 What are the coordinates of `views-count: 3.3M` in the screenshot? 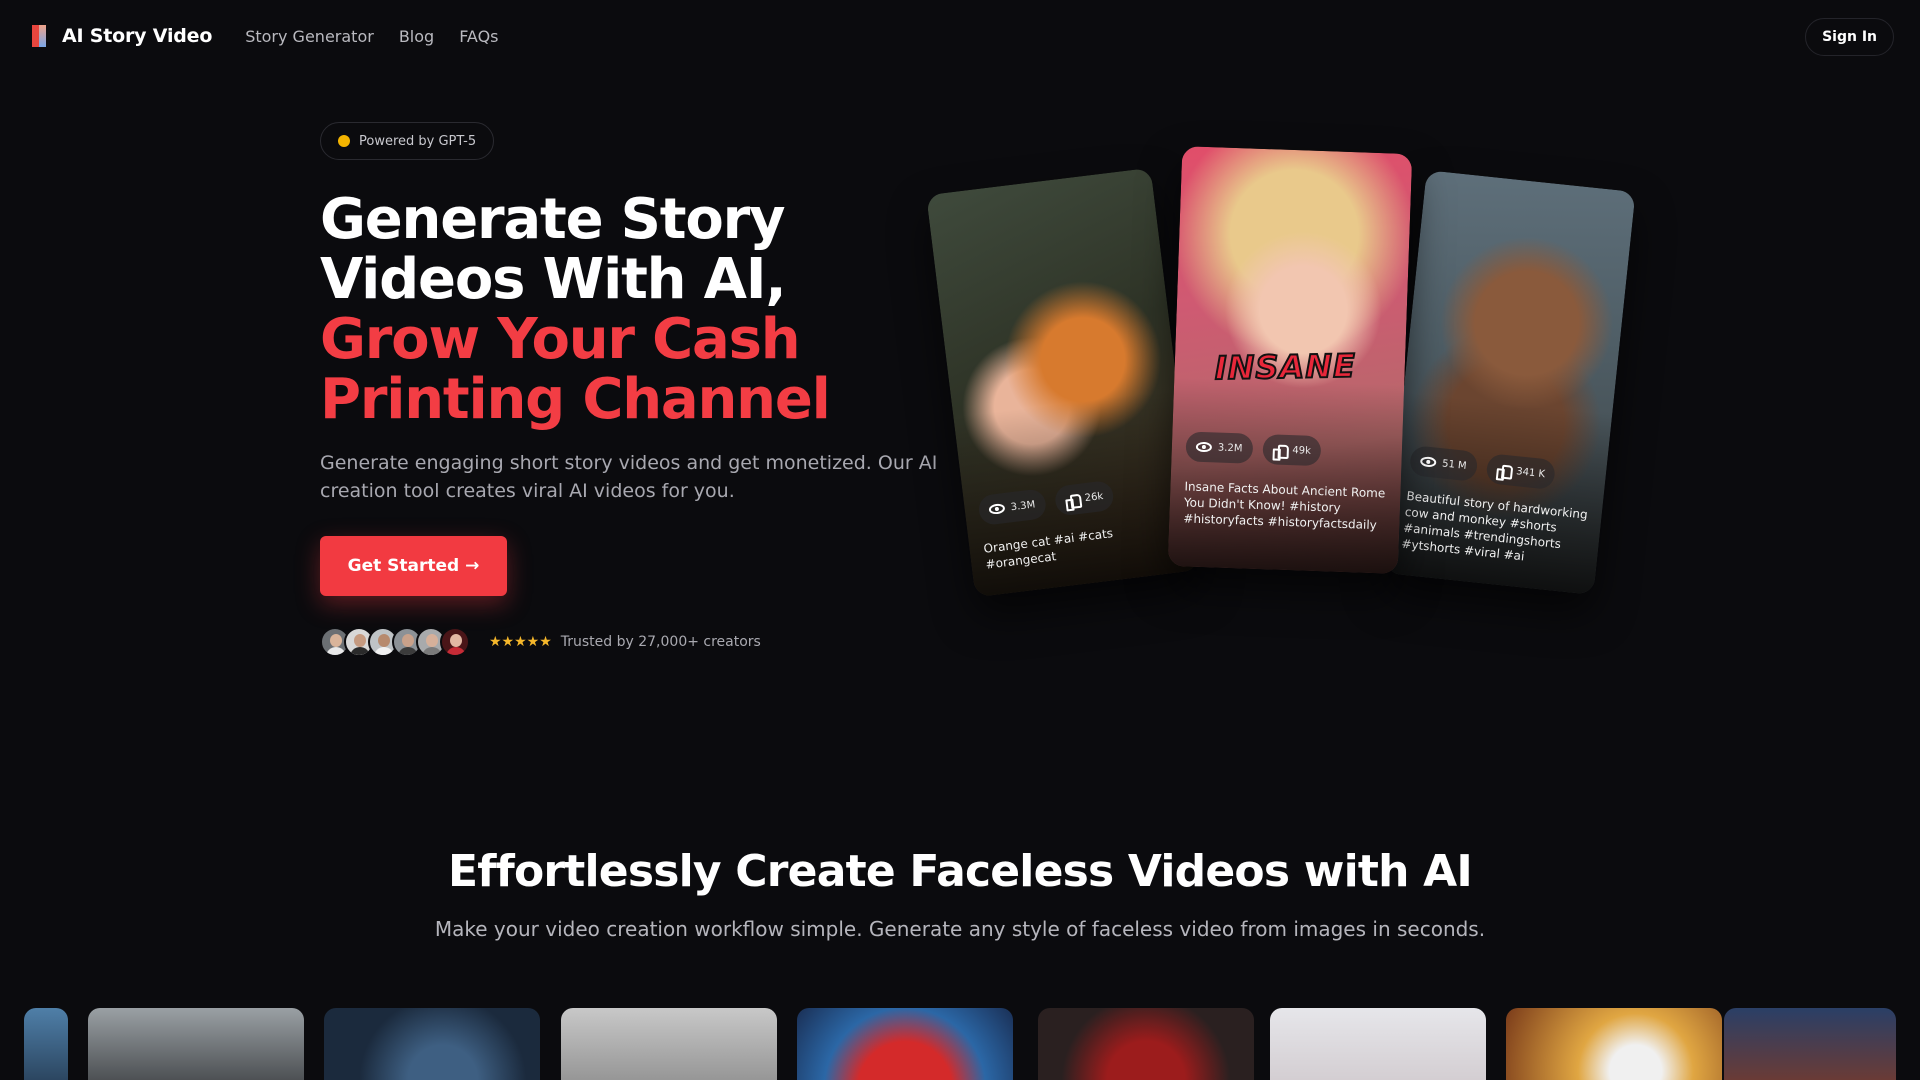 It's located at (1023, 505).